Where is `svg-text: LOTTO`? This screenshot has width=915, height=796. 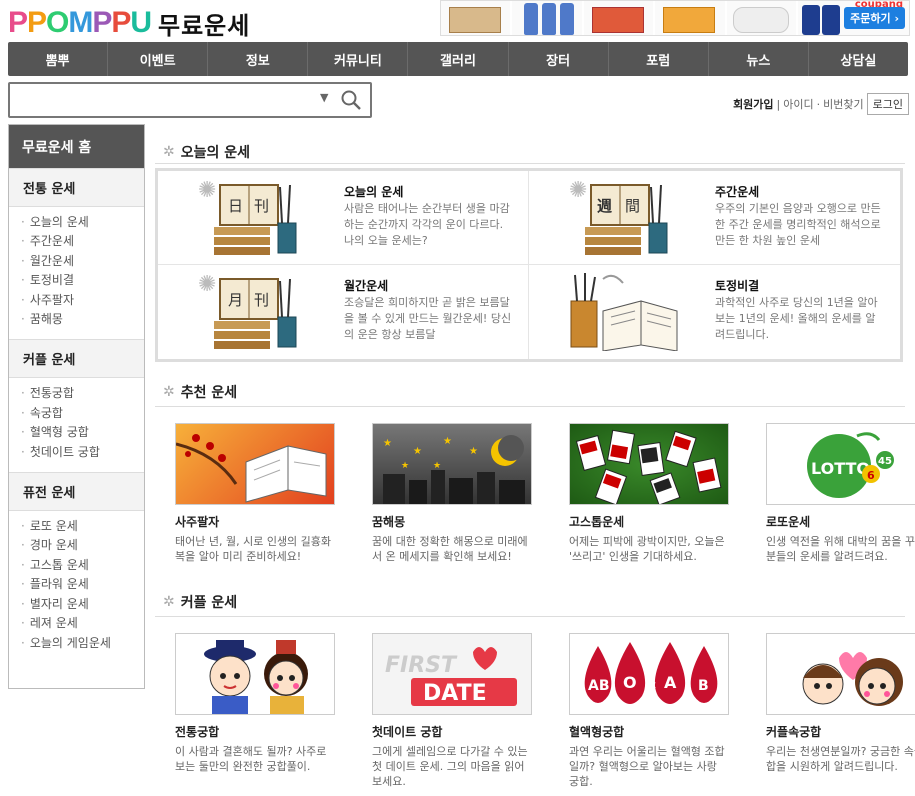
svg-text: LOTTO is located at coordinates (840, 468).